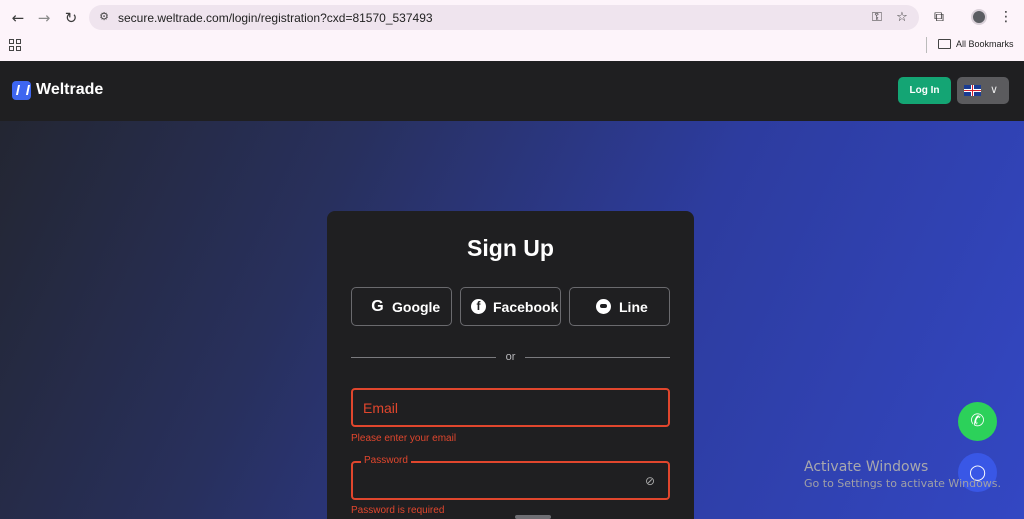 The height and width of the screenshot is (519, 1024). Describe the element at coordinates (877, 18) in the screenshot. I see `password-key-icon: ⚿` at that location.